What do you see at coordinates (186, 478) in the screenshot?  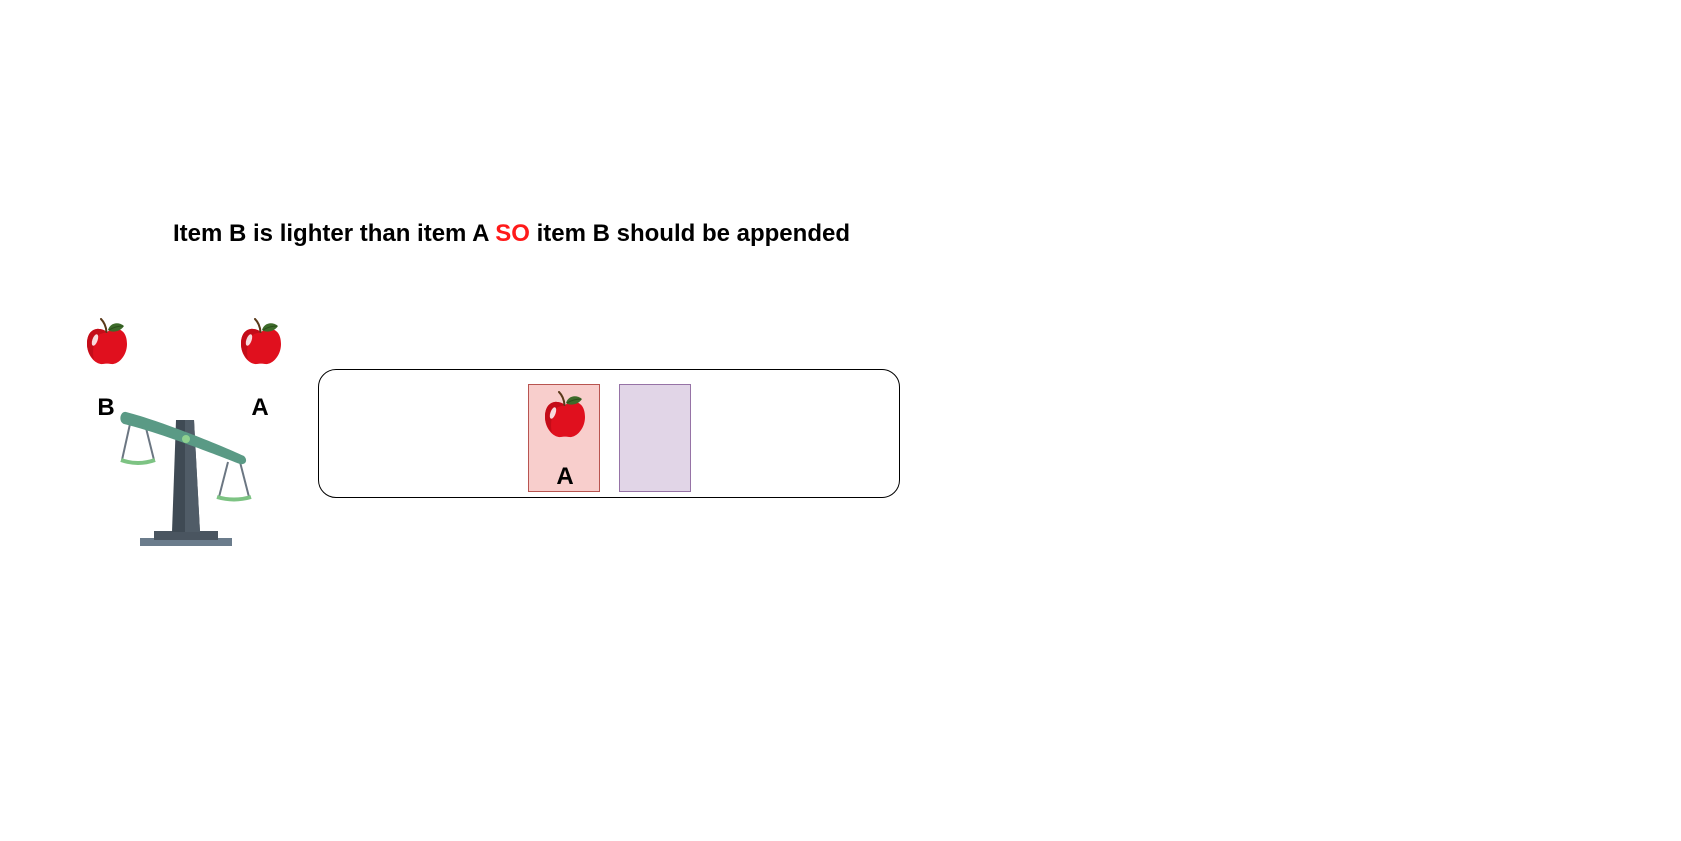 I see `balance-scale-icon` at bounding box center [186, 478].